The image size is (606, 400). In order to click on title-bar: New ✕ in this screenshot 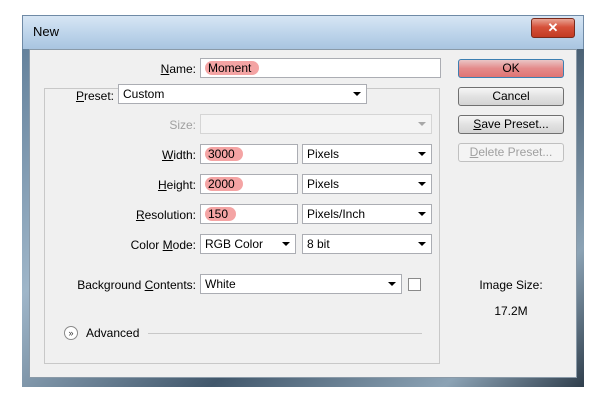, I will do `click(303, 32)`.